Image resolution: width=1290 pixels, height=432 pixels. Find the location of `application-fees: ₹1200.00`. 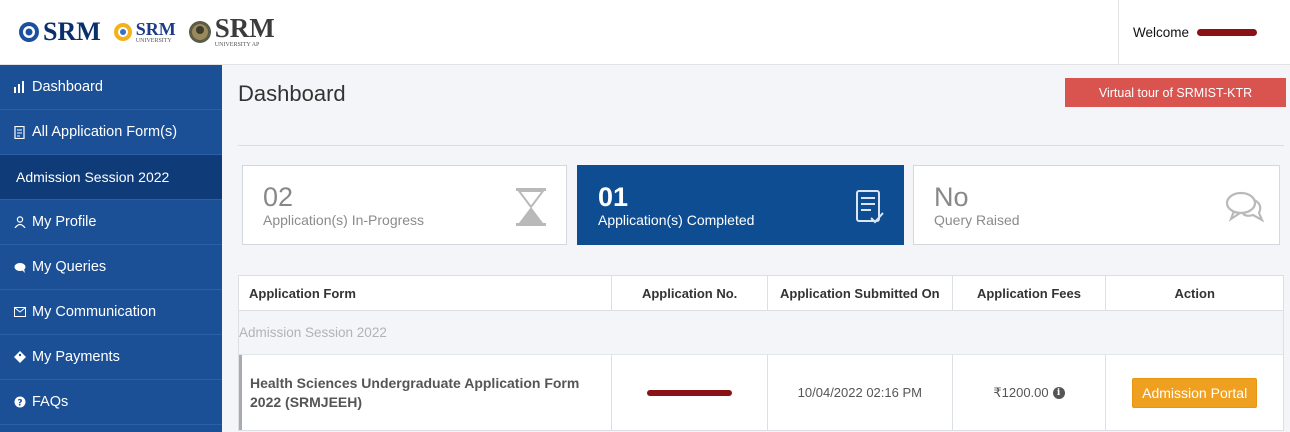

application-fees: ₹1200.00 is located at coordinates (1021, 392).